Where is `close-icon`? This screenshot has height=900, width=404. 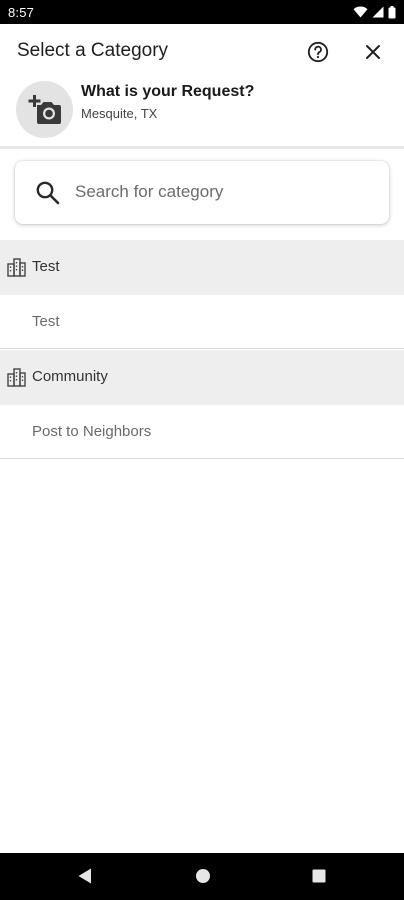 close-icon is located at coordinates (373, 52).